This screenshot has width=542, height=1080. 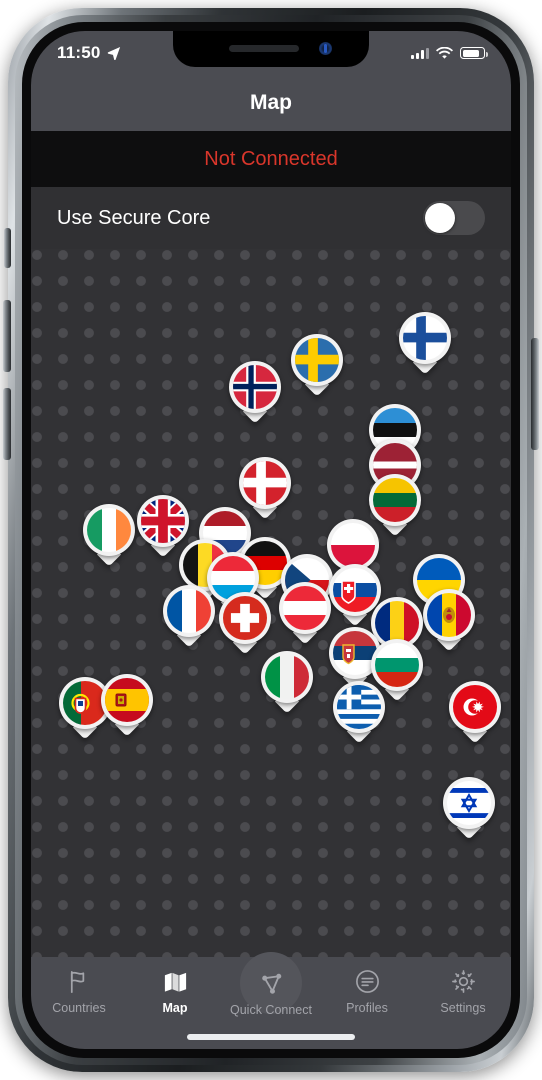 What do you see at coordinates (440, 218) in the screenshot?
I see `secure-core-toggle-knob` at bounding box center [440, 218].